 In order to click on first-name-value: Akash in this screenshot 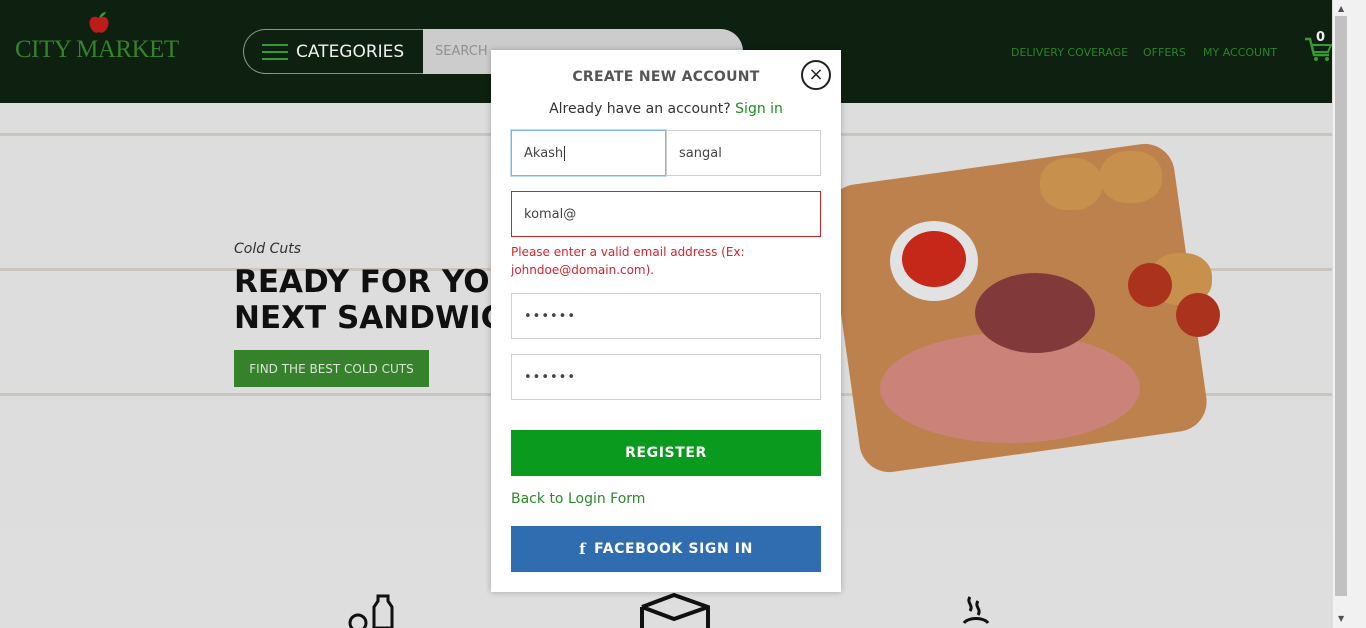, I will do `click(544, 153)`.